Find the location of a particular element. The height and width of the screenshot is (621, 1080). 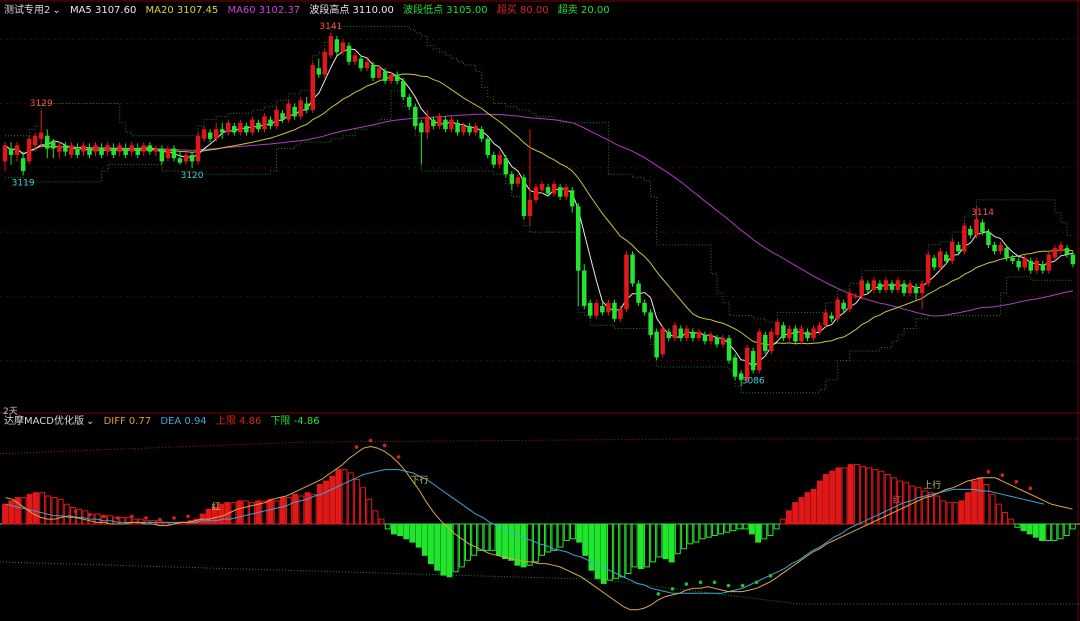

macd-indicator-name: 达摩MACD优化版 is located at coordinates (44, 421).